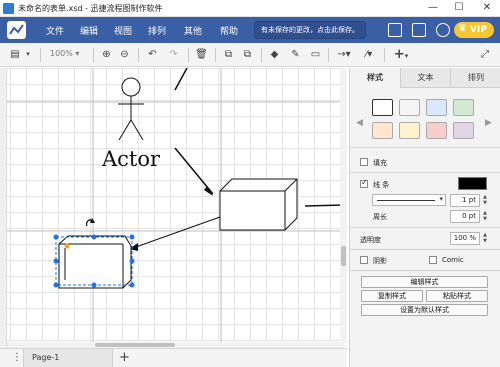 This screenshot has width=500, height=367. What do you see at coordinates (485, 54) in the screenshot?
I see `fullscreen-icon: ⤢` at bounding box center [485, 54].